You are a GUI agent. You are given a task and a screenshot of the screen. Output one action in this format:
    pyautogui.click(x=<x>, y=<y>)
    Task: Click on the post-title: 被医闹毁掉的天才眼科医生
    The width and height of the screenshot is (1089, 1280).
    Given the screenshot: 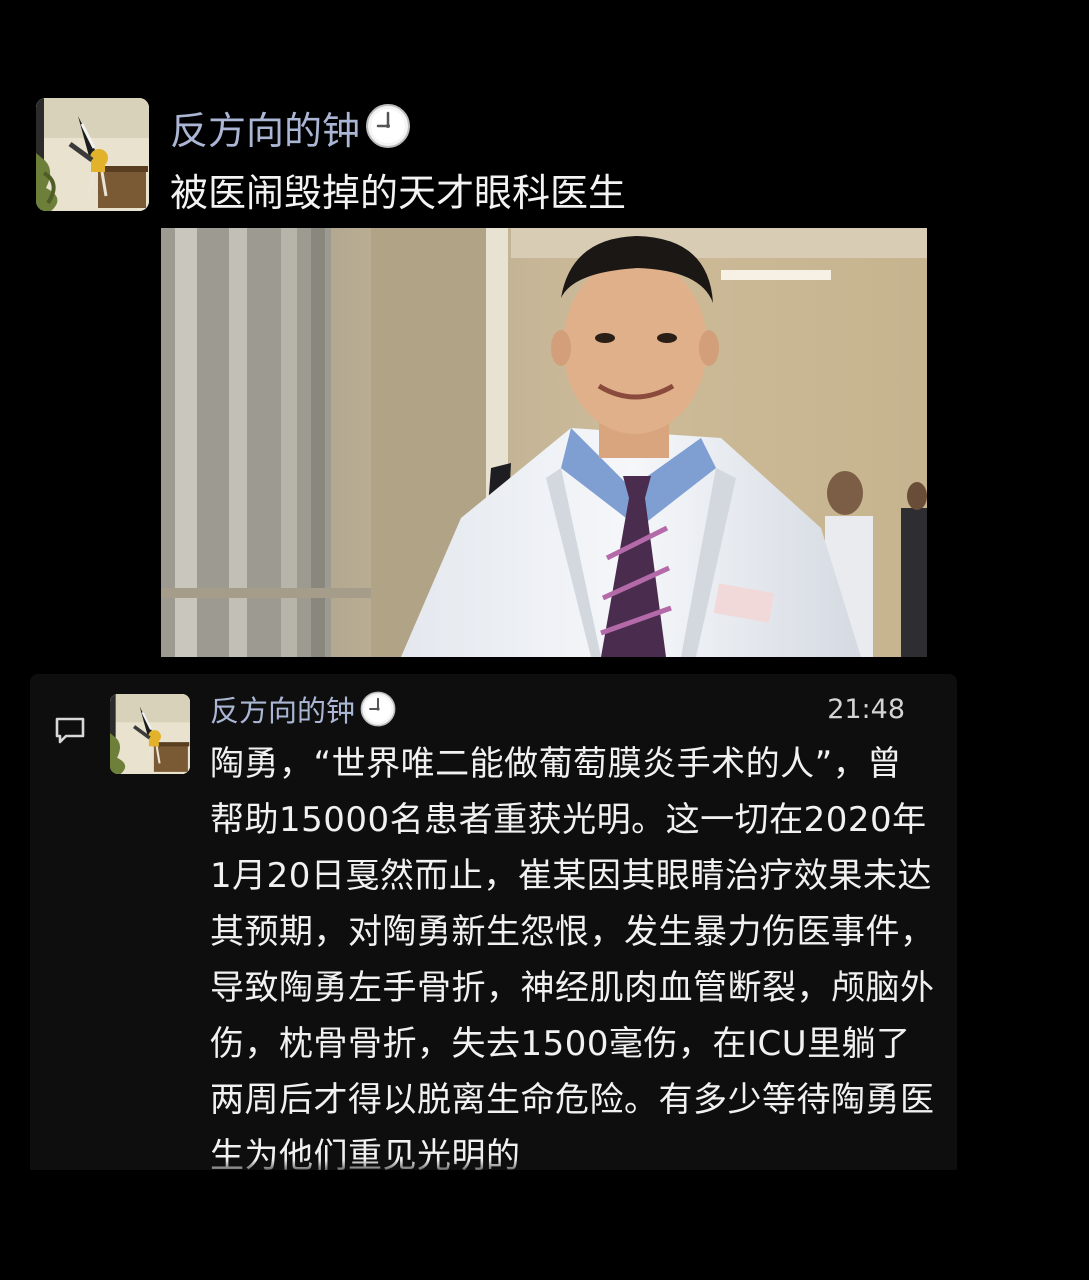 What is the action you would take?
    pyautogui.click(x=398, y=193)
    